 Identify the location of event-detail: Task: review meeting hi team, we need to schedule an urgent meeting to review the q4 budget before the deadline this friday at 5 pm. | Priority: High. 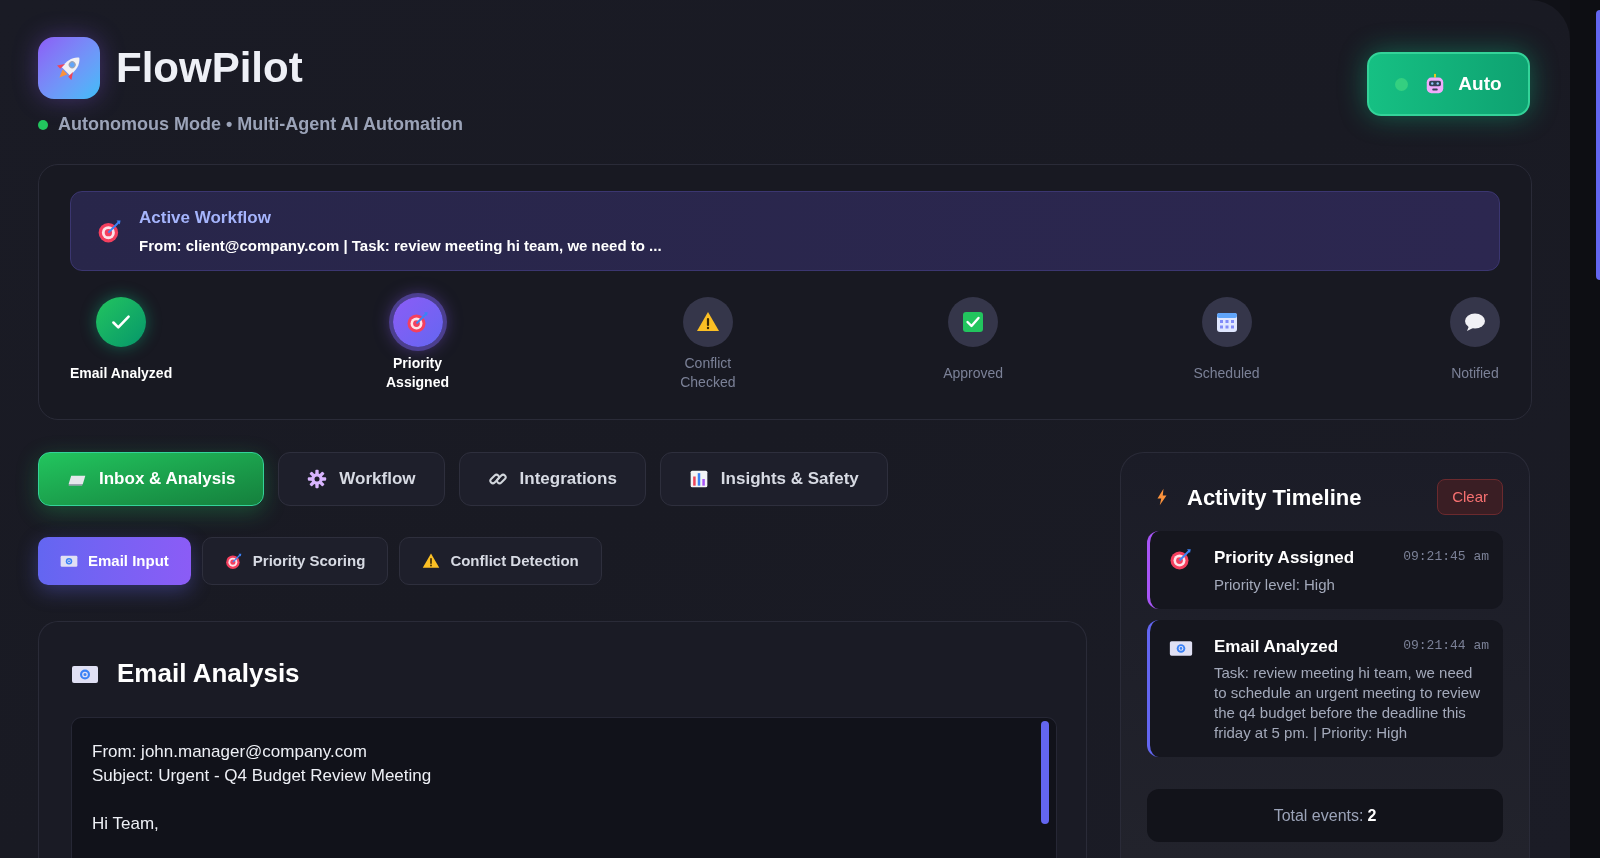
(1347, 703).